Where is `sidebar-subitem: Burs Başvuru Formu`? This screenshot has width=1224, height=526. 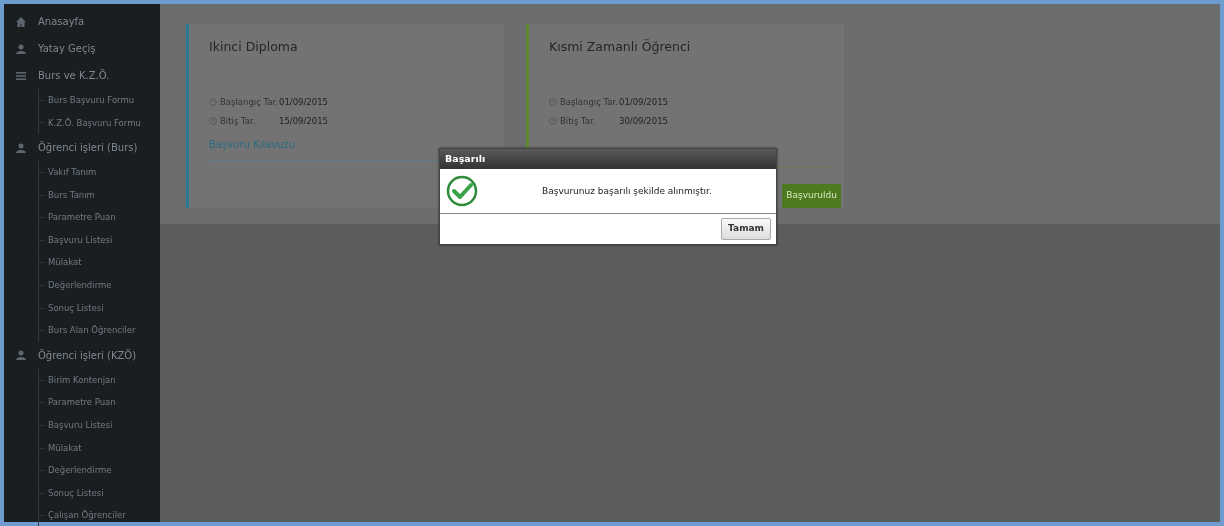
sidebar-subitem: Burs Başvuru Formu is located at coordinates (91, 100).